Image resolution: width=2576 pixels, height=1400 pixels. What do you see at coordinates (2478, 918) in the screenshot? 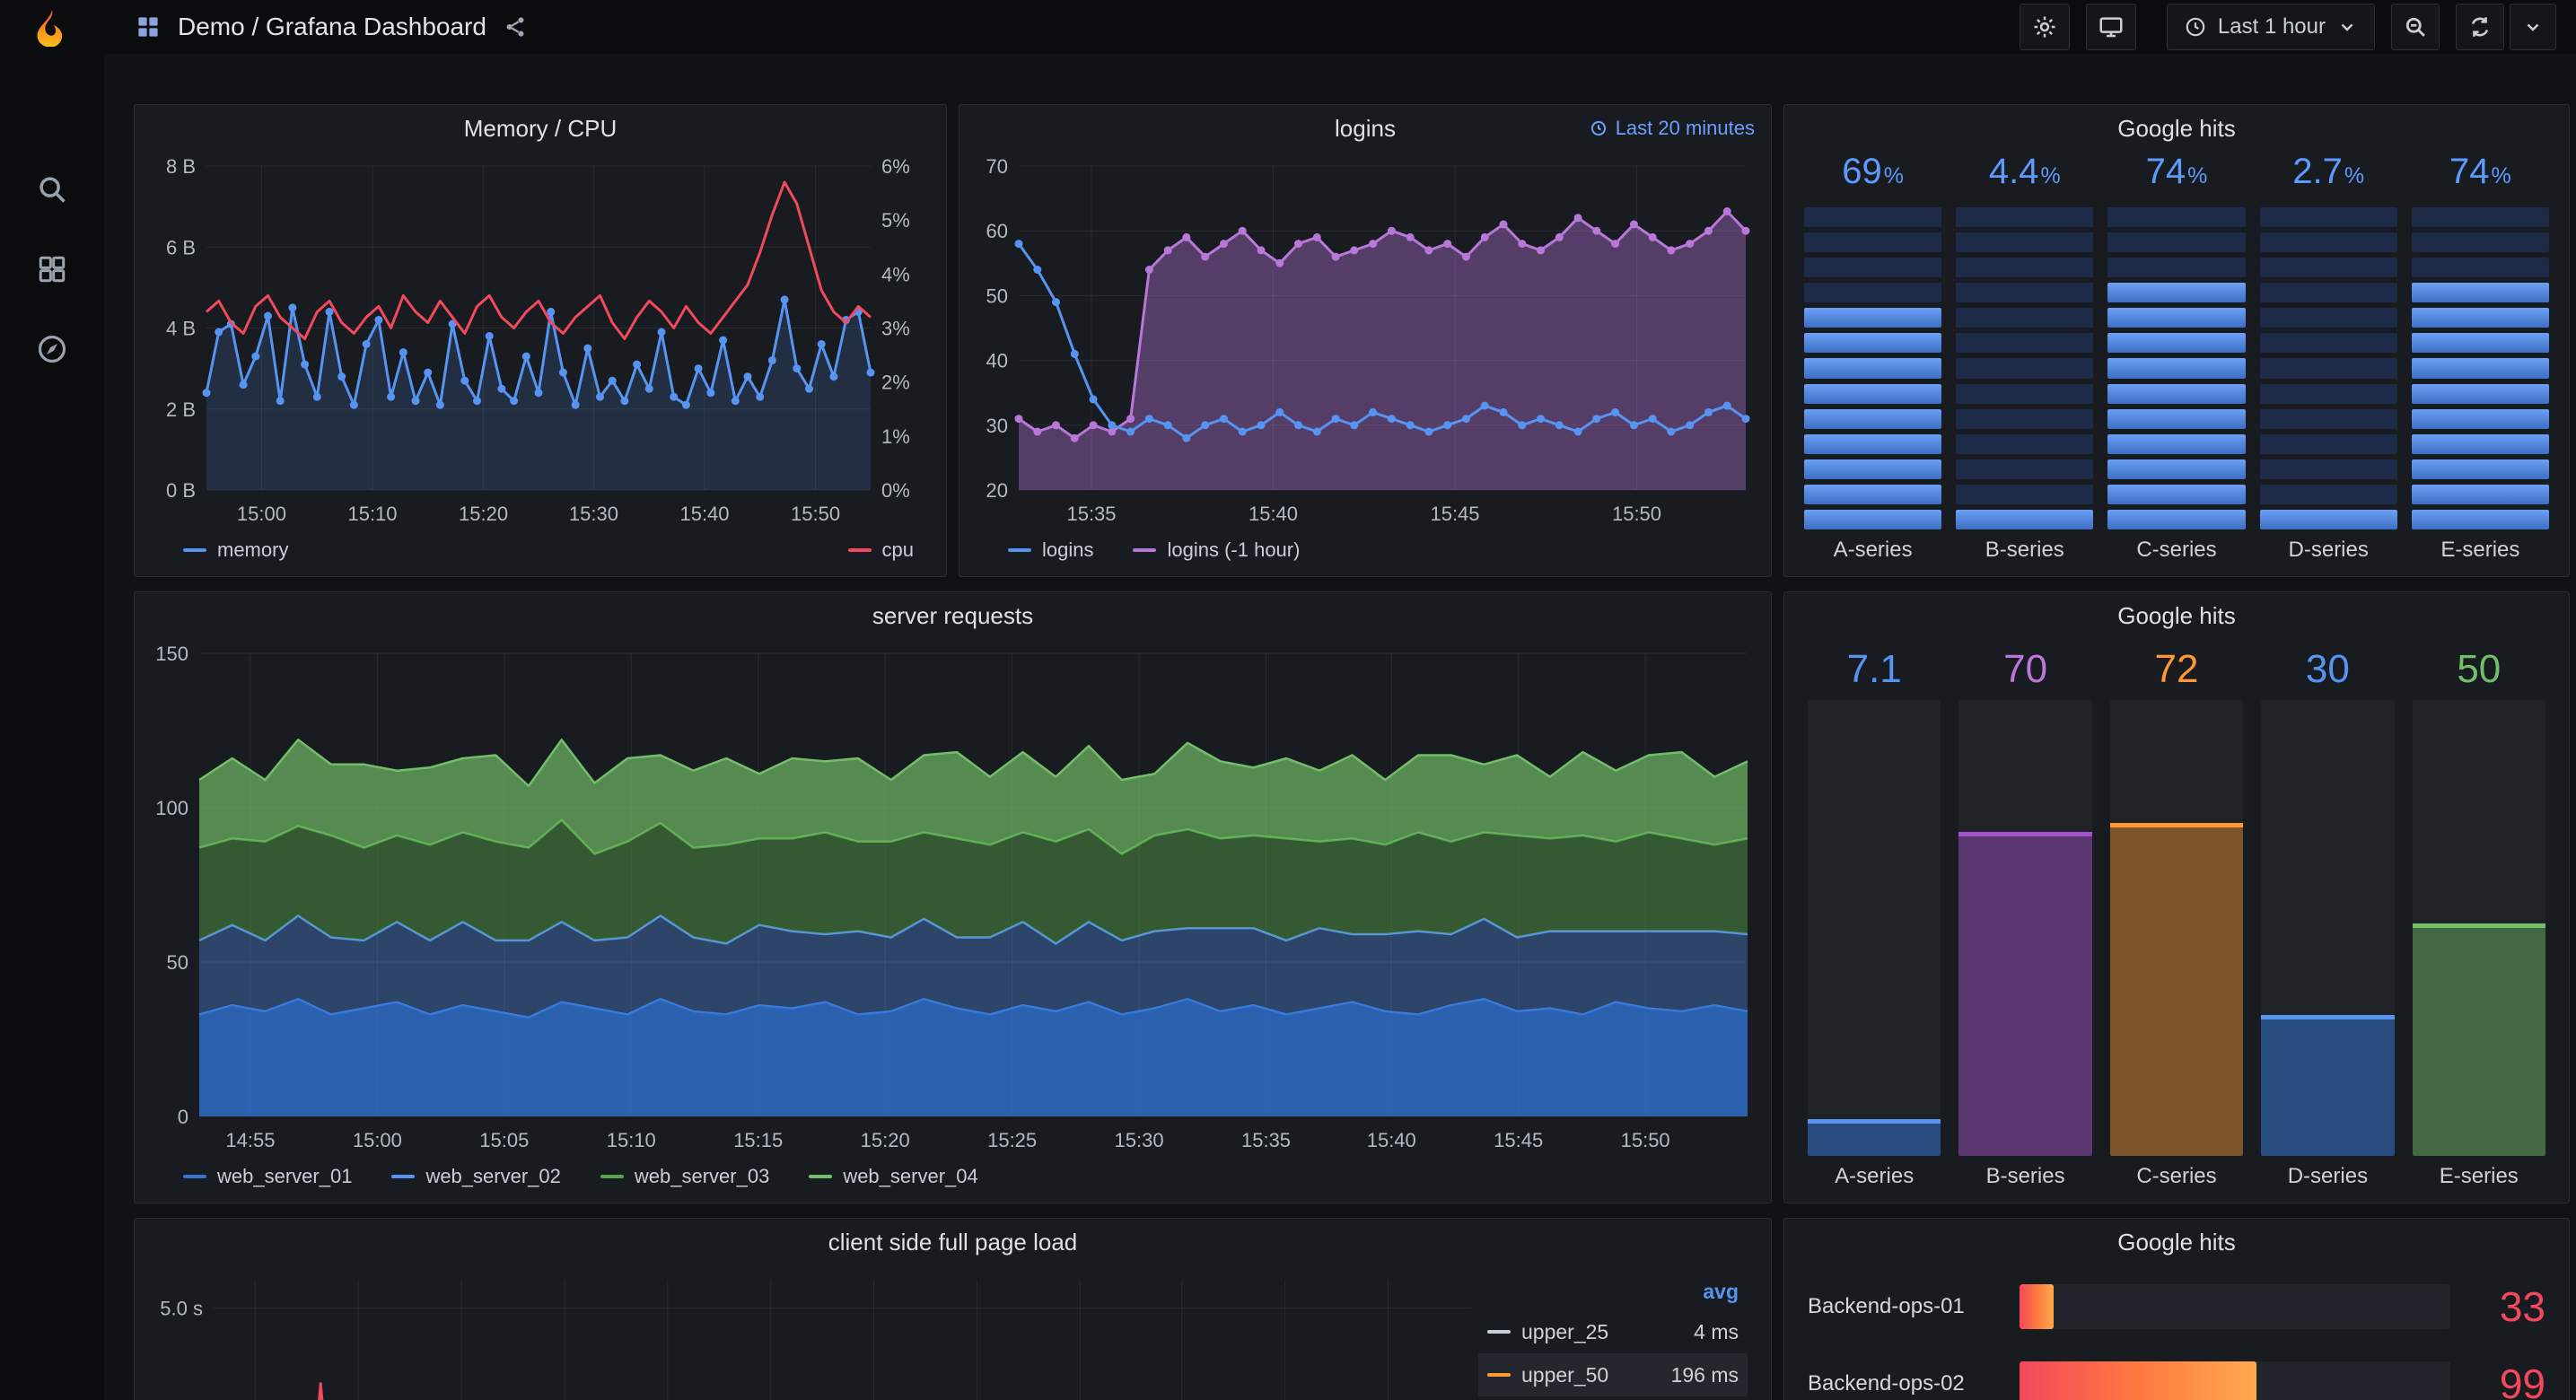
I see `bar-gauge-column: 50 E-series` at bounding box center [2478, 918].